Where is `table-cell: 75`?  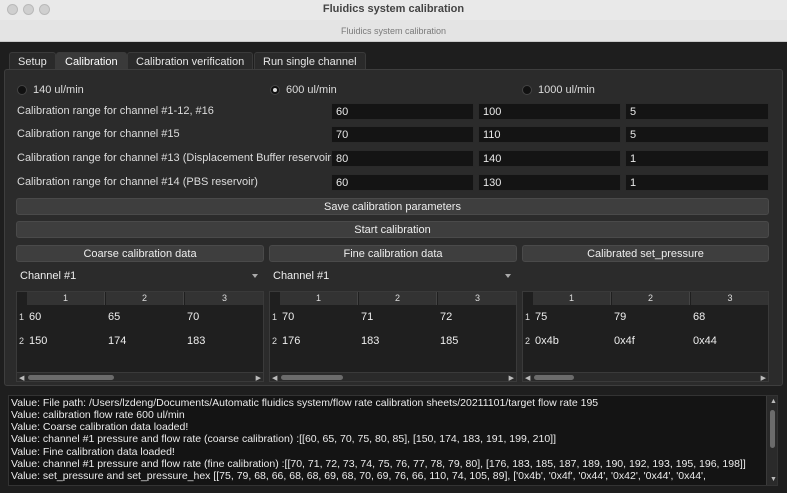 table-cell: 75 is located at coordinates (541, 317).